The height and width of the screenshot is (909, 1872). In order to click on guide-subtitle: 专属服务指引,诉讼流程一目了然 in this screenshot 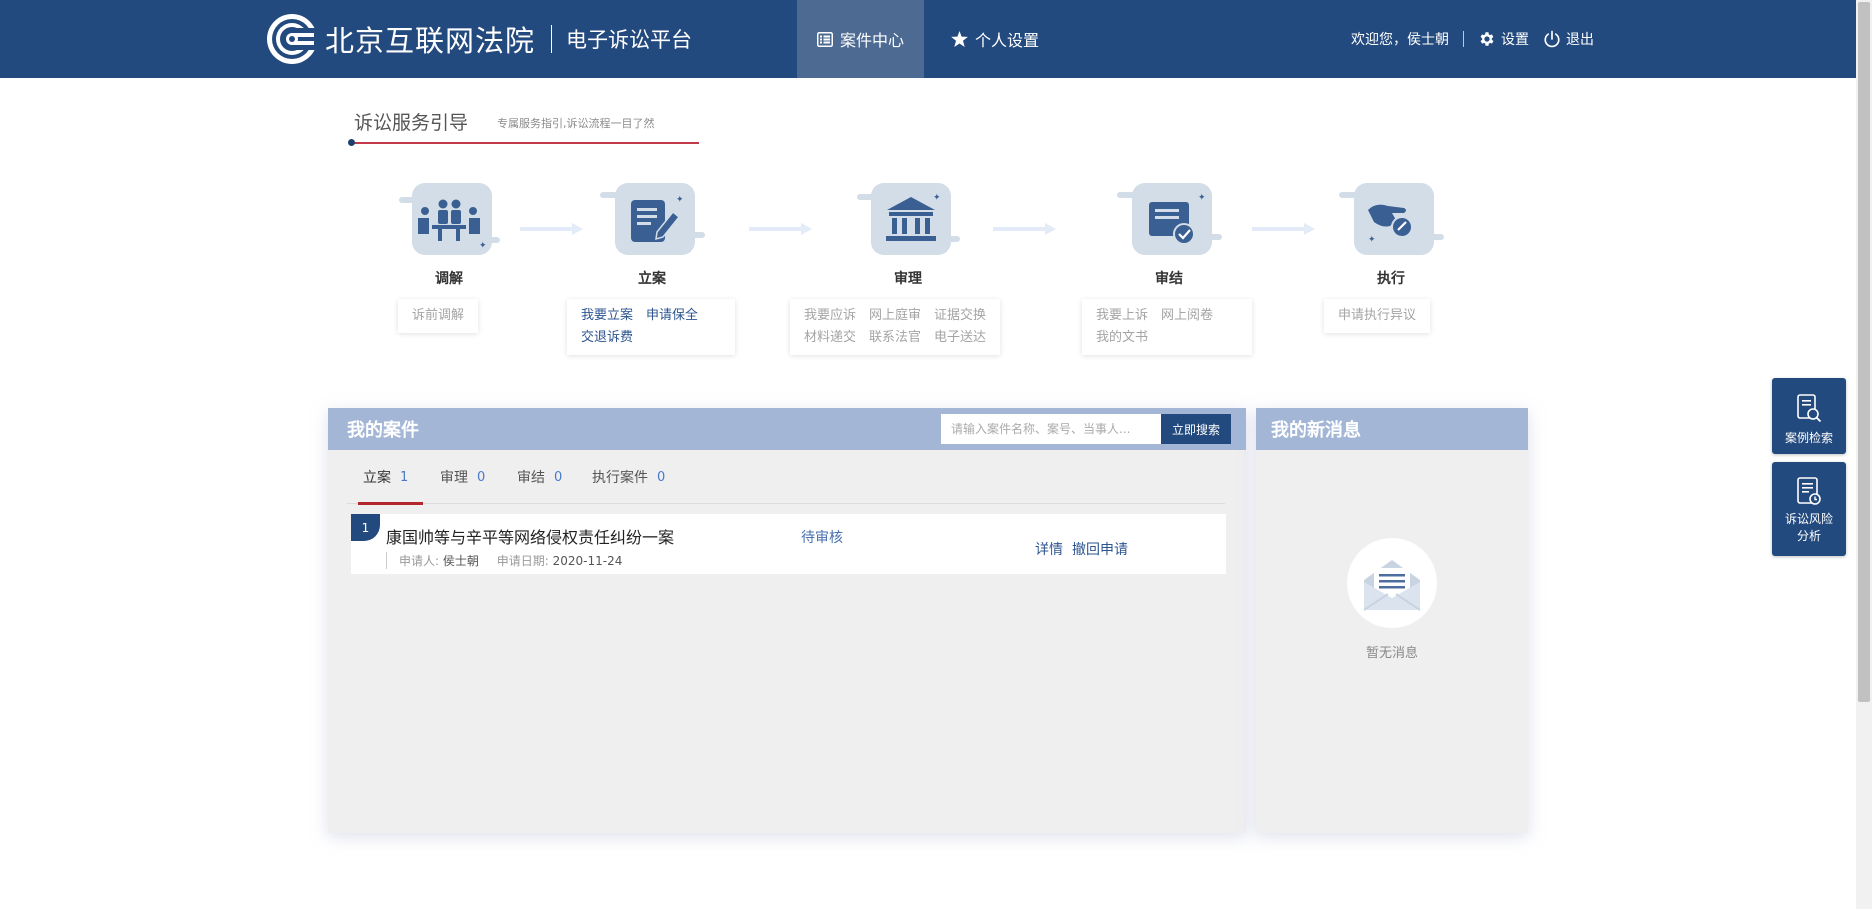, I will do `click(576, 123)`.